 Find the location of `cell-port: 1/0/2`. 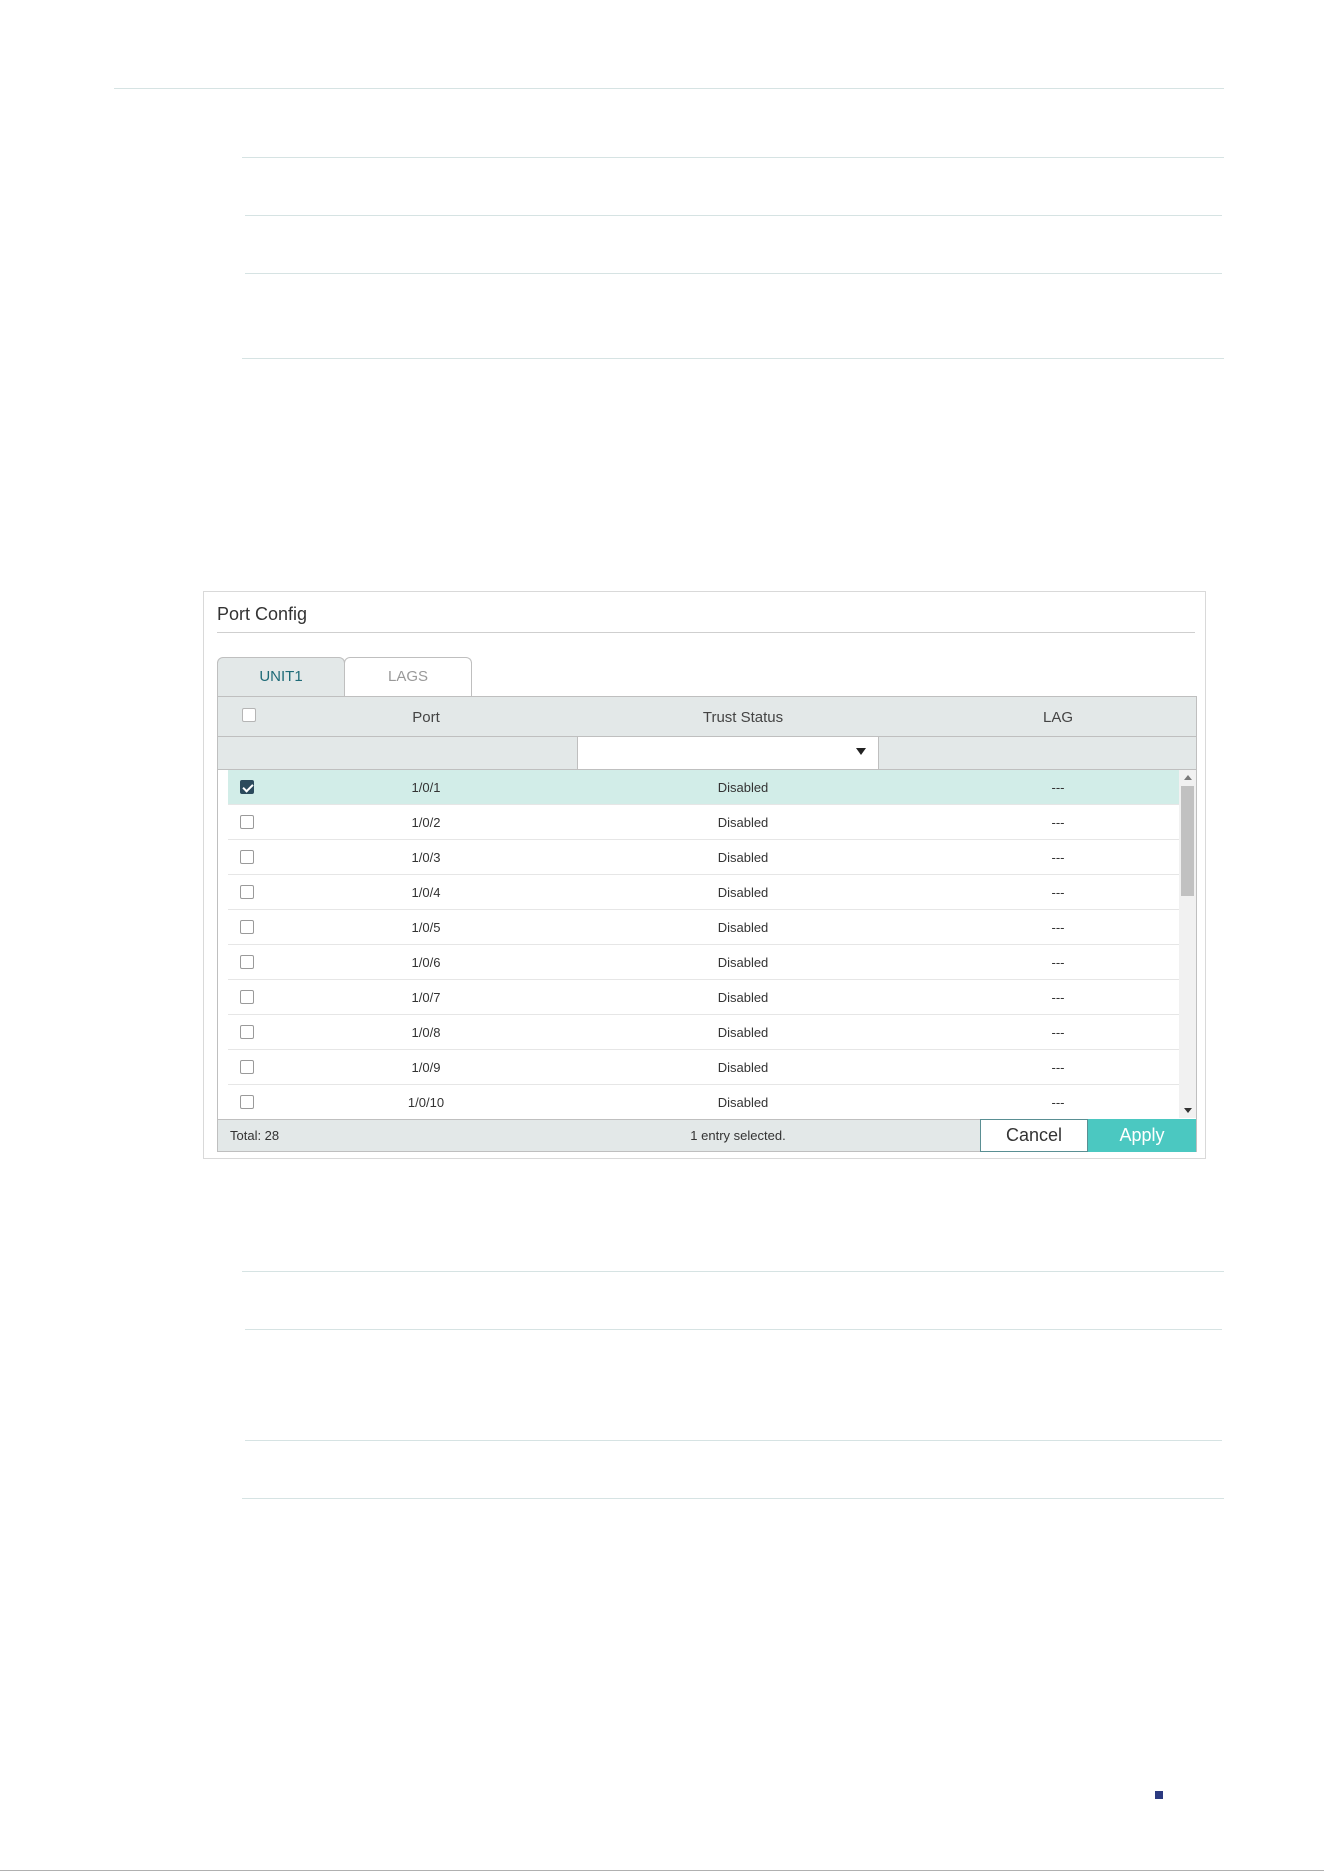

cell-port: 1/0/2 is located at coordinates (426, 822).